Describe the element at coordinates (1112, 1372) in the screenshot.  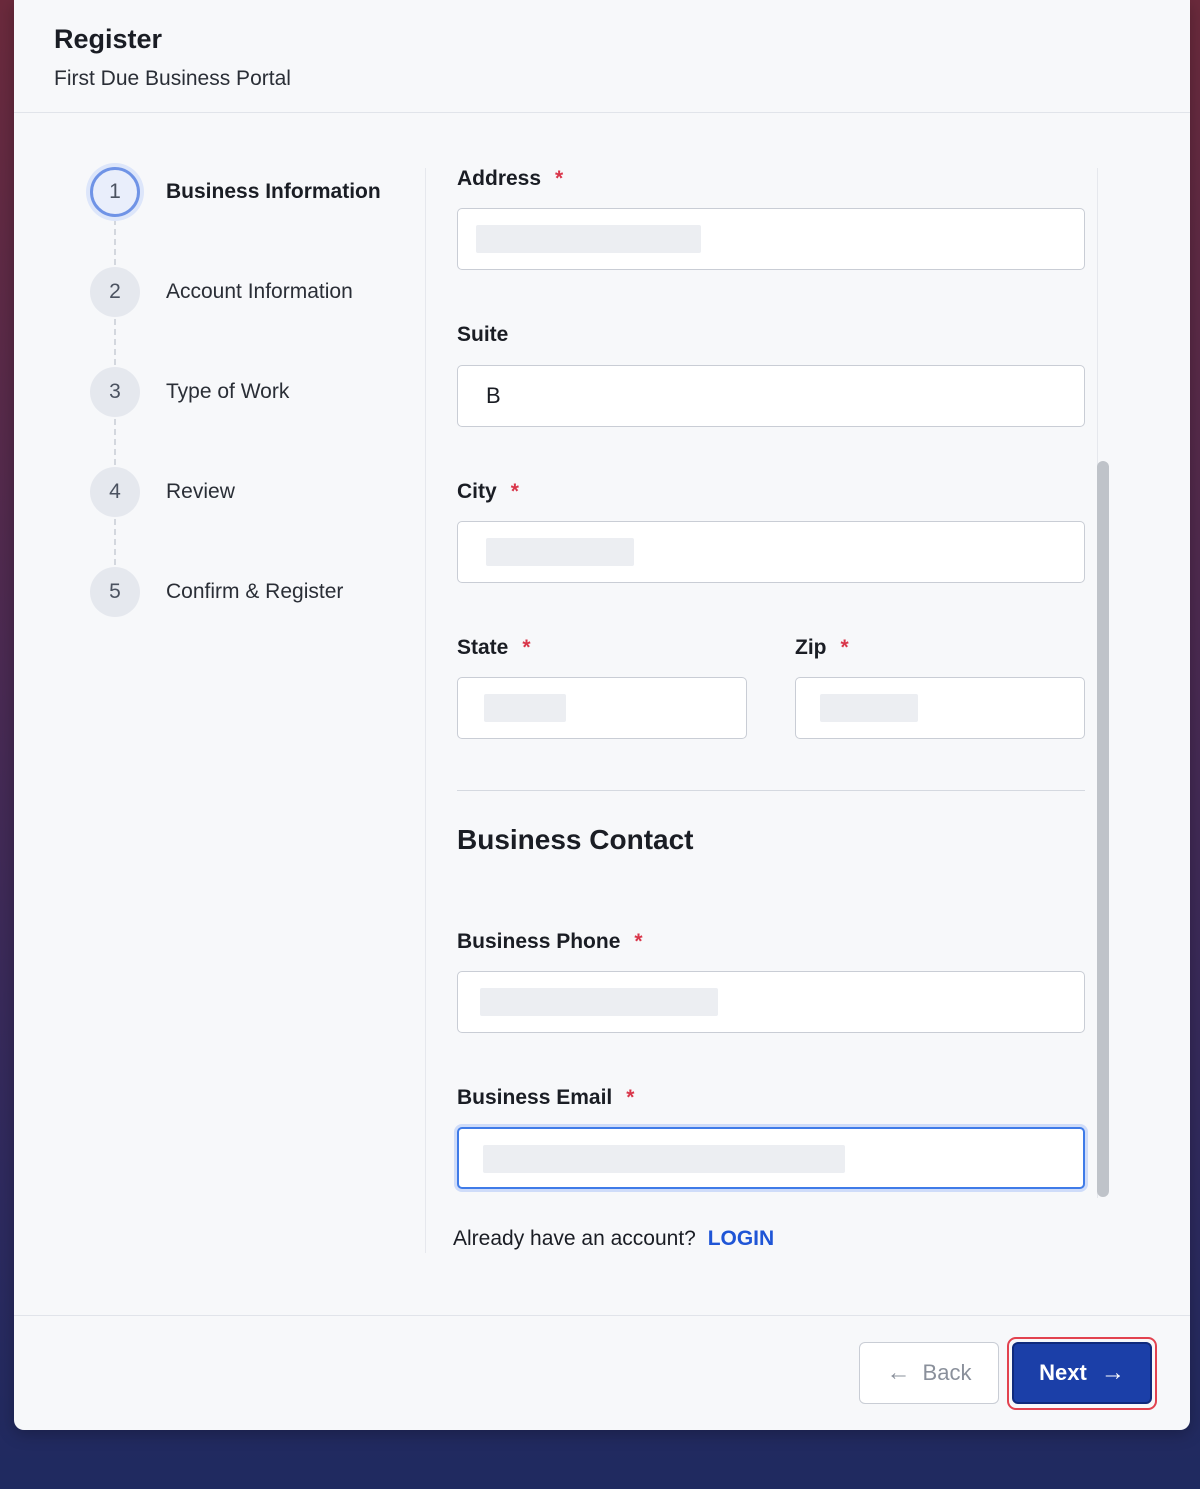
I see `arrow-right-icon: →` at that location.